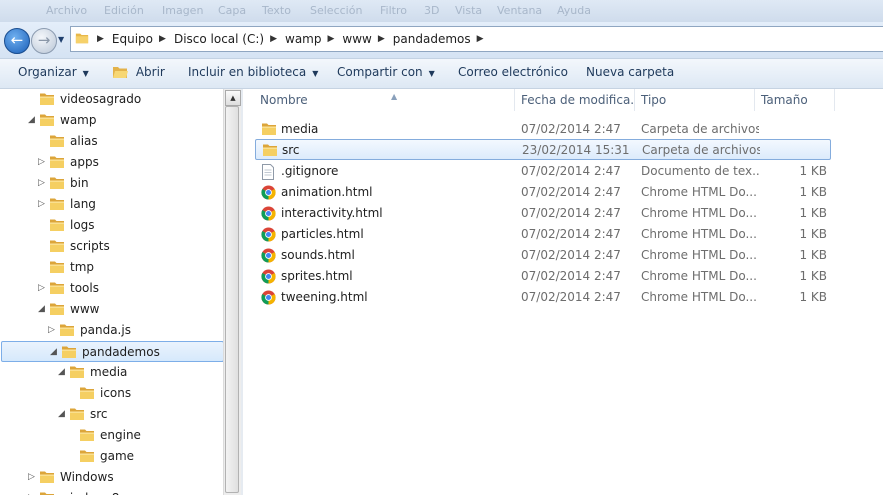  What do you see at coordinates (111, 162) in the screenshot?
I see `tree-item: ▷ apps` at bounding box center [111, 162].